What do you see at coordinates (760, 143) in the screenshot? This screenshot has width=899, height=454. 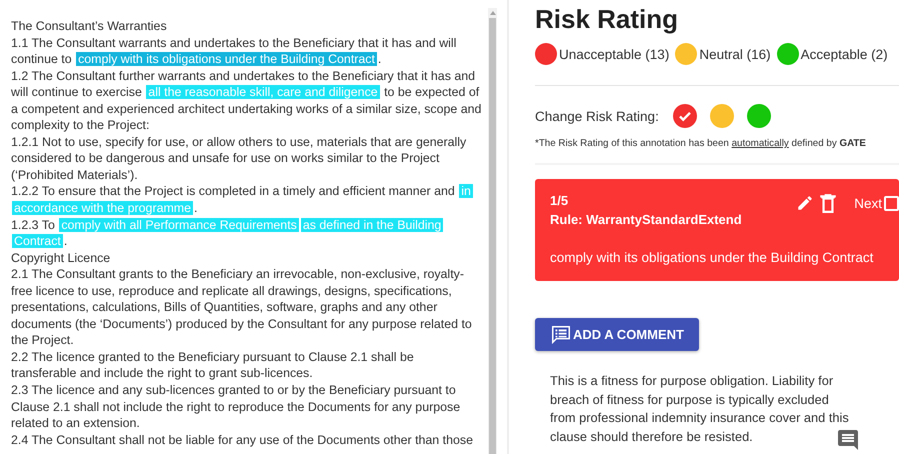 I see `automatically-link: automatically` at bounding box center [760, 143].